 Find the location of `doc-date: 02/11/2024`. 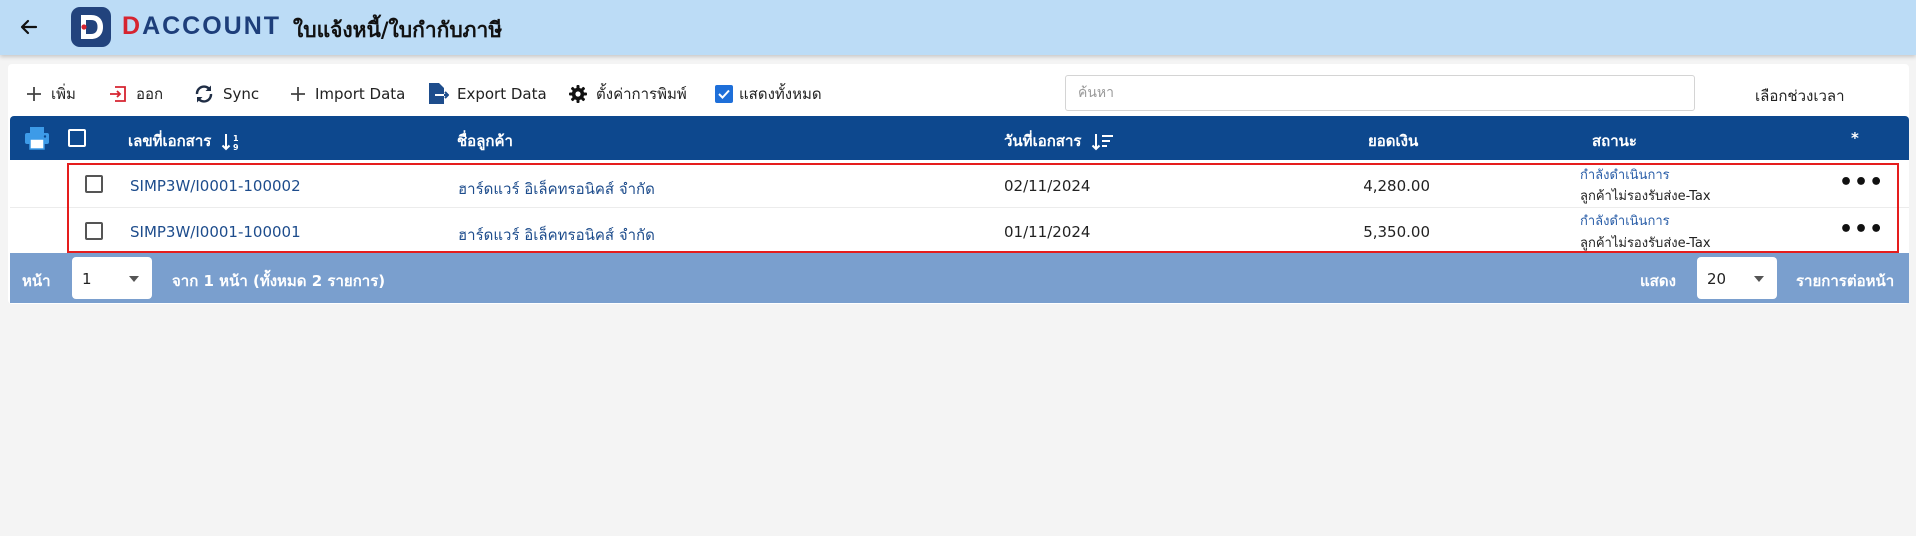

doc-date: 02/11/2024 is located at coordinates (1047, 186).